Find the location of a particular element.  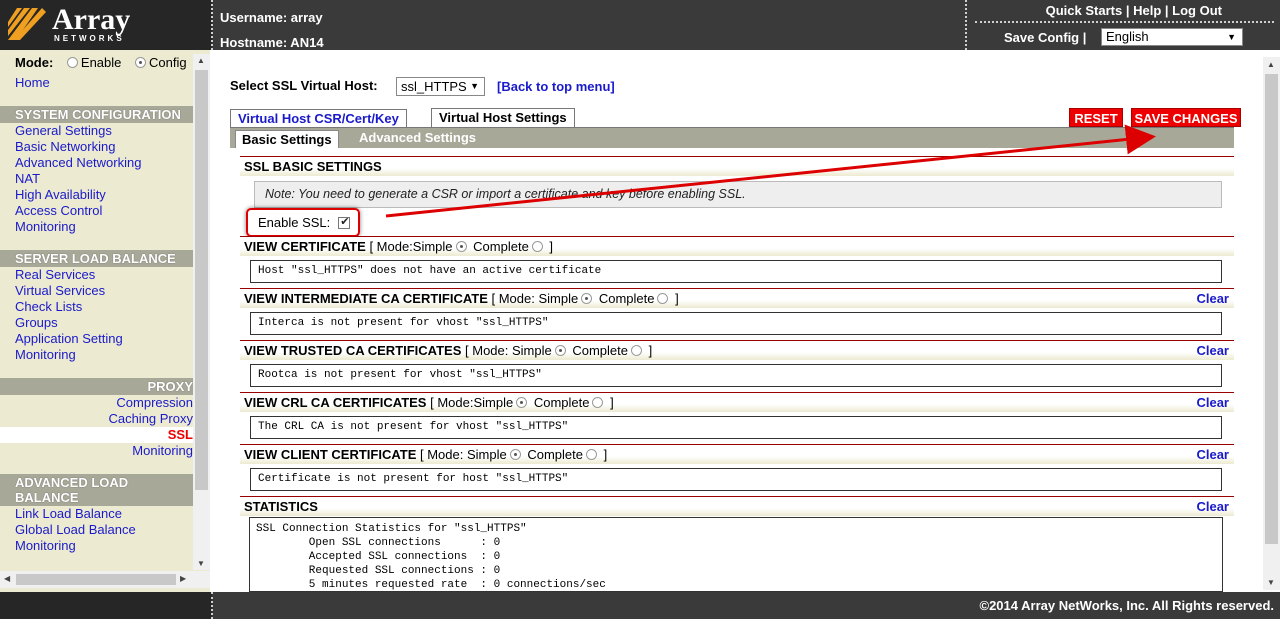

sidebar-item-compression: Compression is located at coordinates (154, 402).